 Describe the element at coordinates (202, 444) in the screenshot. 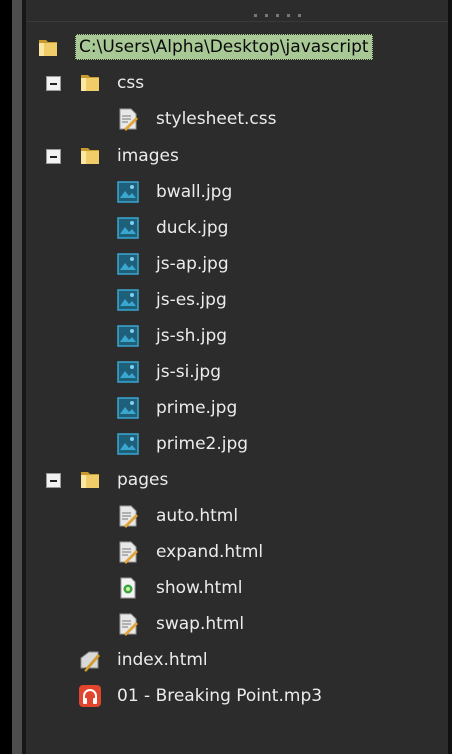

I see `tree-file-label: prime2.jpg` at that location.